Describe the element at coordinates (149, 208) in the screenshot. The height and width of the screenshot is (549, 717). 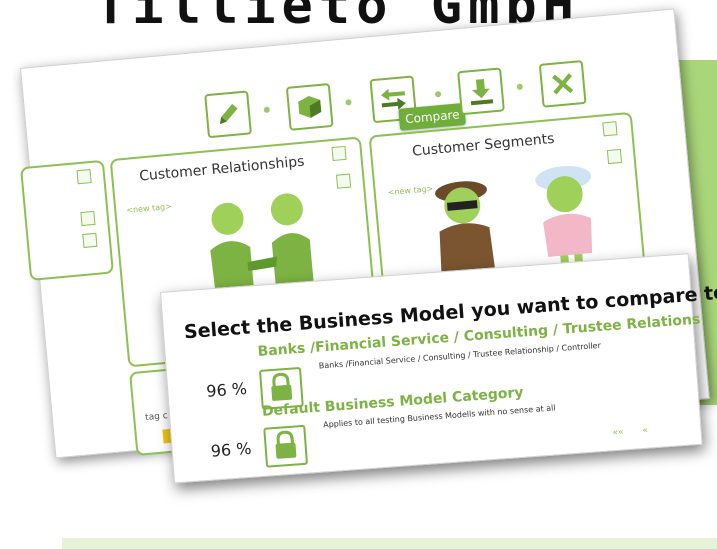
I see `new-tag-link: <new tag>` at that location.